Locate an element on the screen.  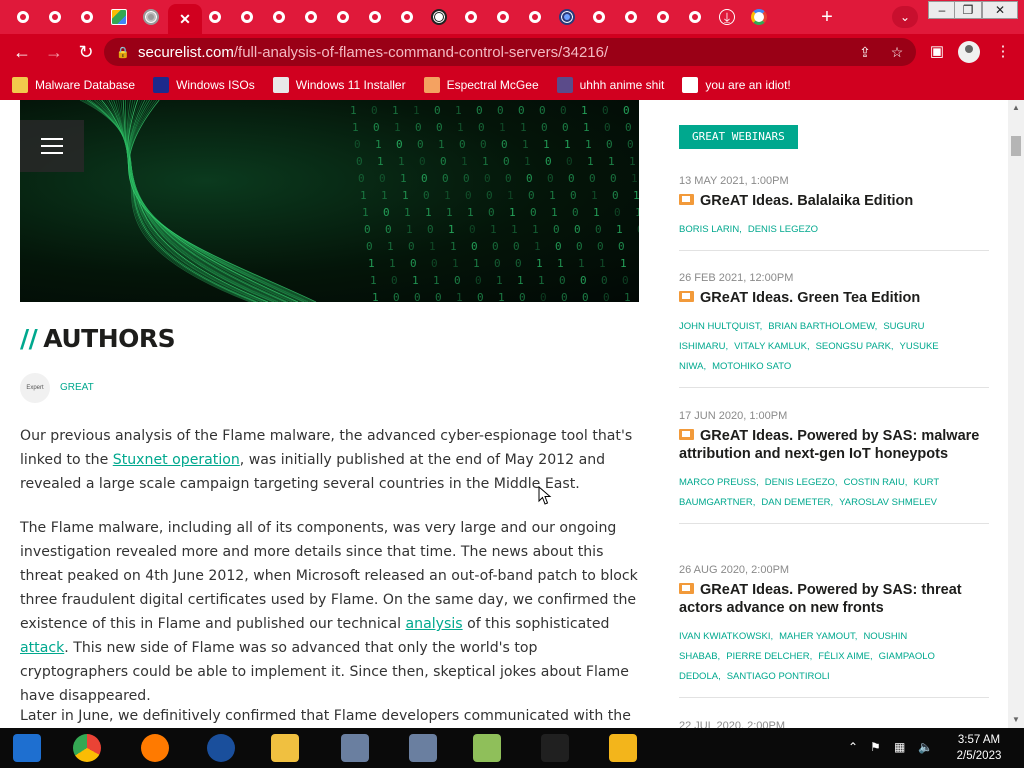
network-icon: ▦ is located at coordinates (899, 747).